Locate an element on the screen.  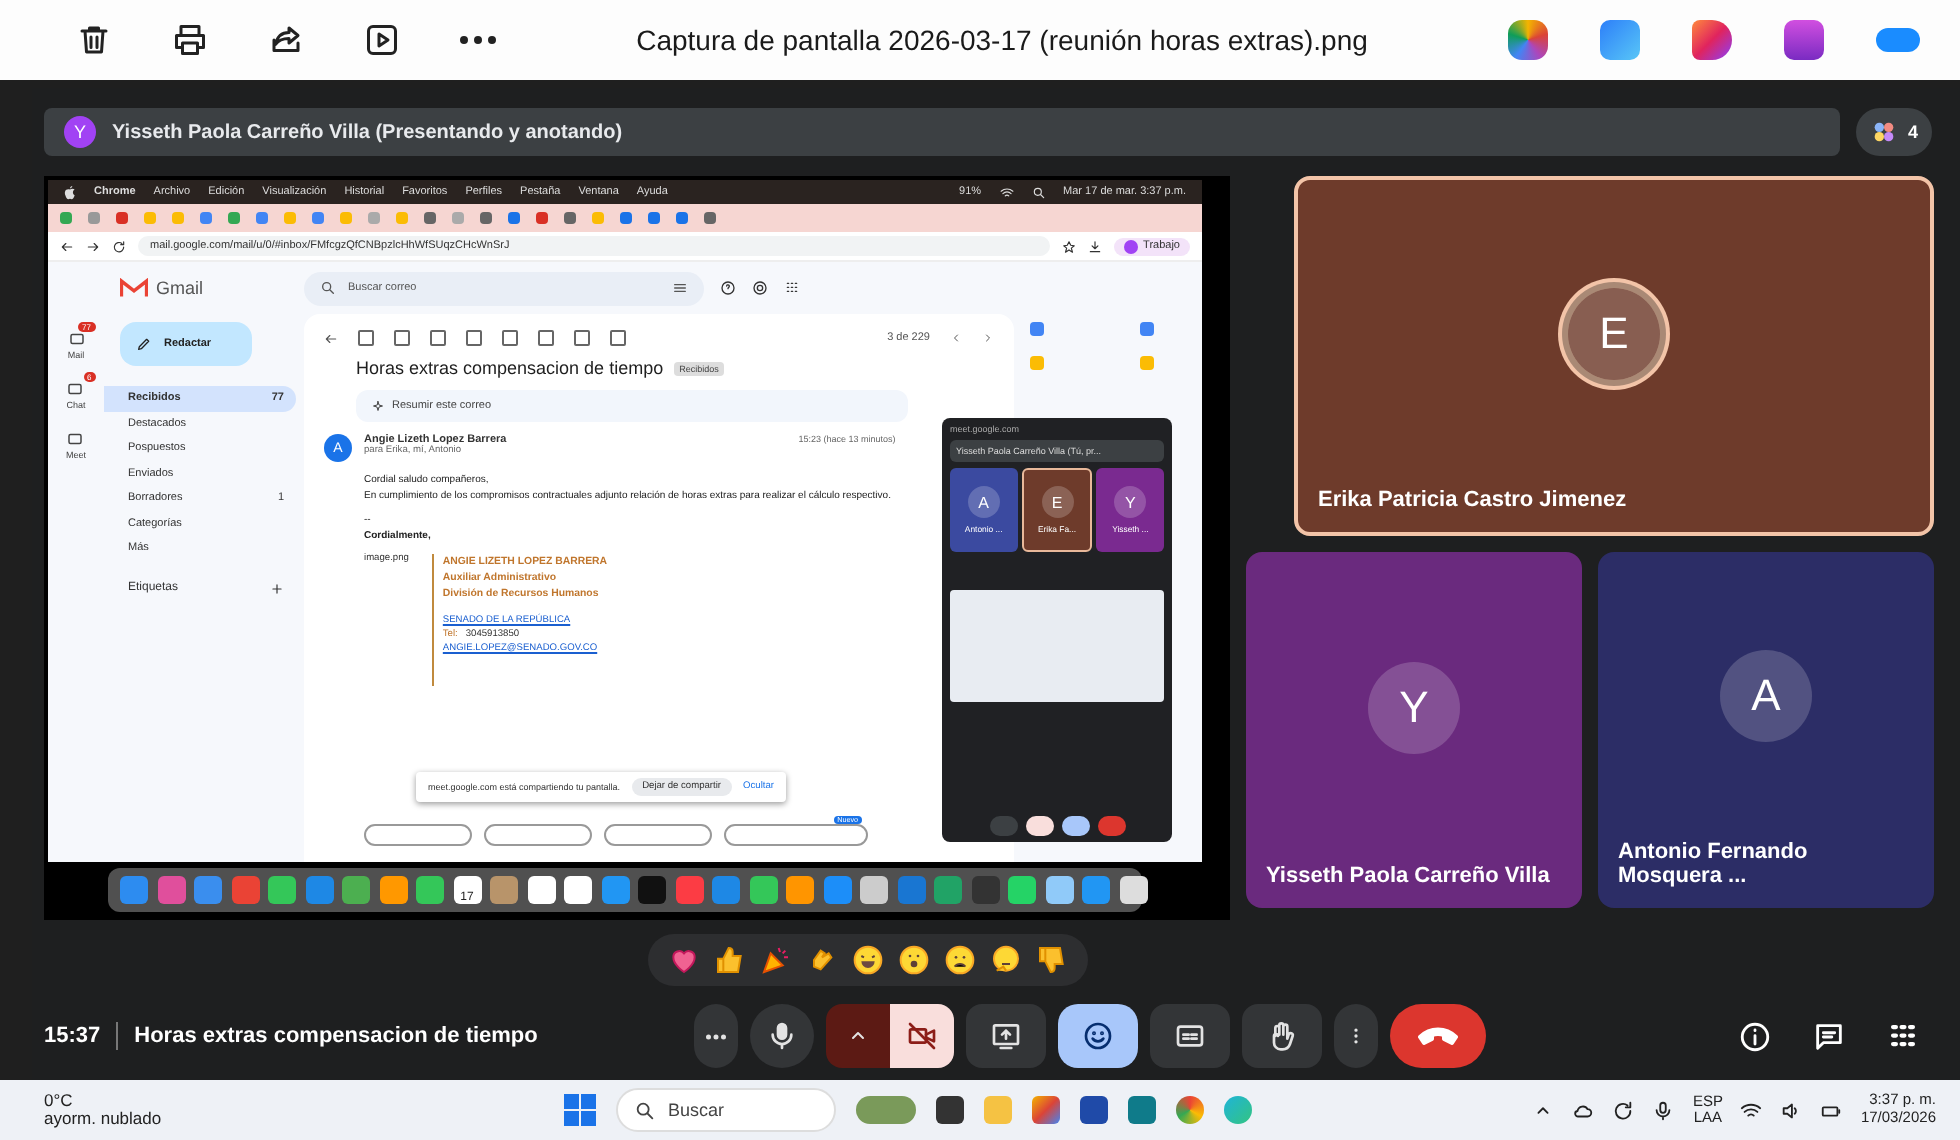
plus-icon is located at coordinates (277, 588).